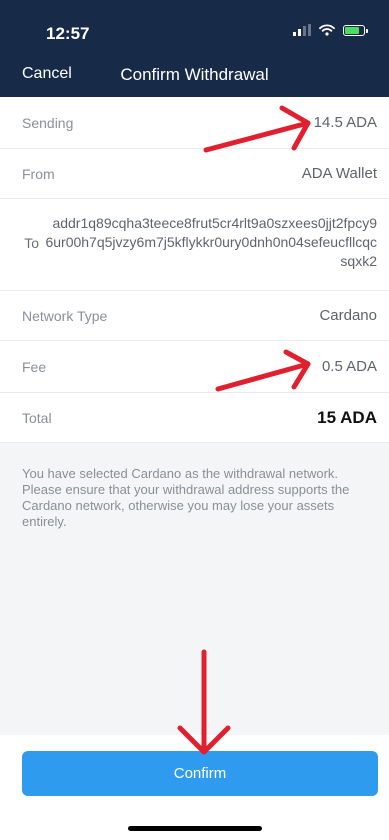  What do you see at coordinates (38, 174) in the screenshot?
I see `from-label: From` at bounding box center [38, 174].